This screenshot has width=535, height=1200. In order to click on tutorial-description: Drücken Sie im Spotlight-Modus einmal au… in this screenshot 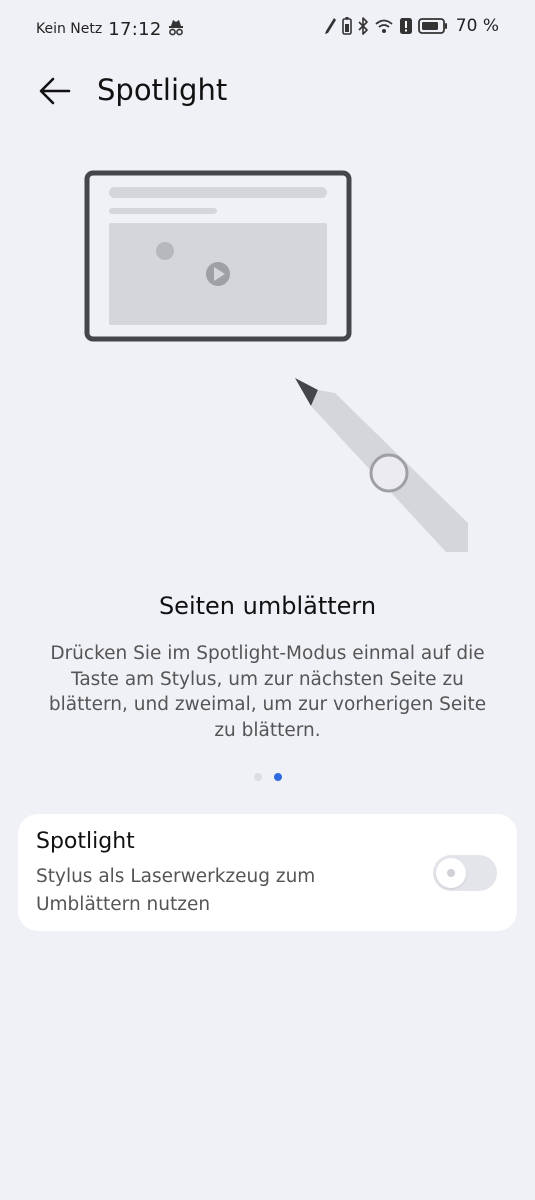, I will do `click(267, 692)`.